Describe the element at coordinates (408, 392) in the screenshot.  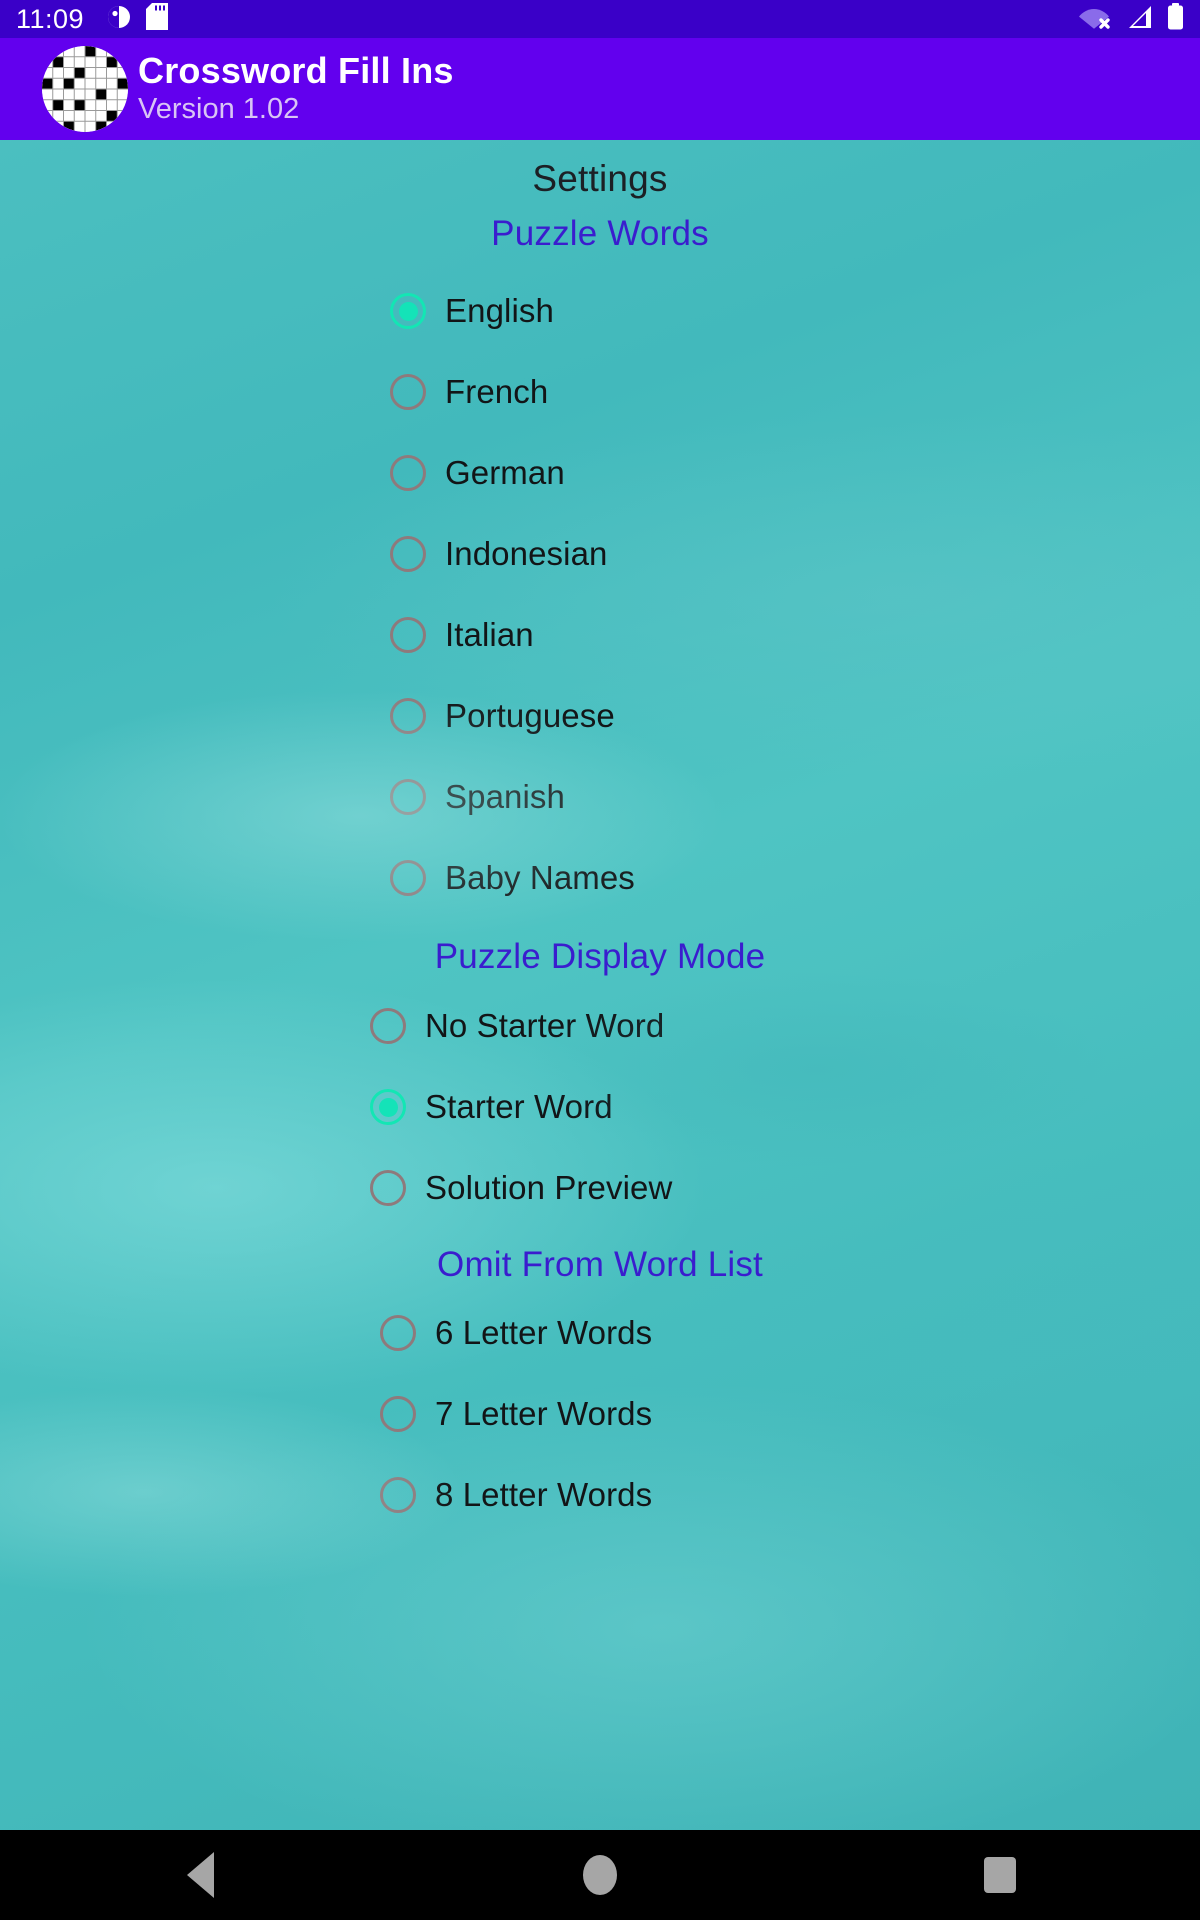
I see `radio-indicator-french` at that location.